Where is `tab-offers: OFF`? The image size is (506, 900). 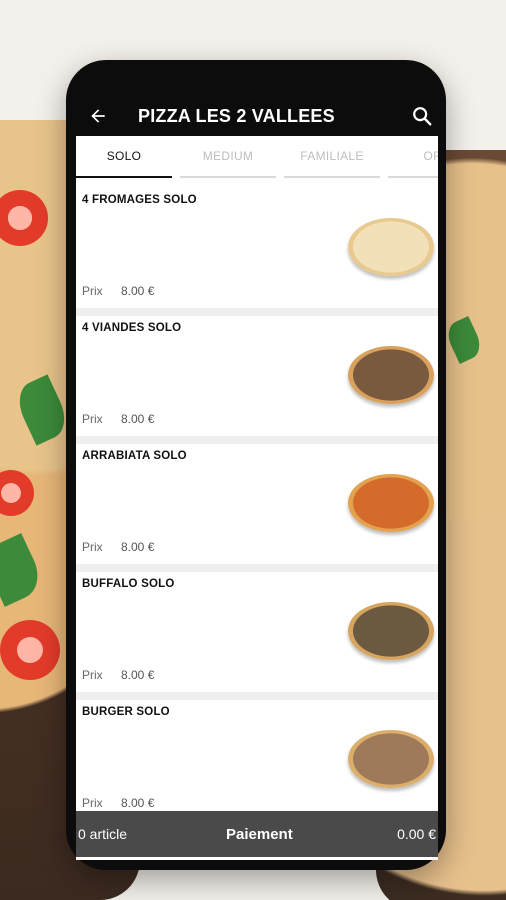
tab-offers: OFF is located at coordinates (413, 157).